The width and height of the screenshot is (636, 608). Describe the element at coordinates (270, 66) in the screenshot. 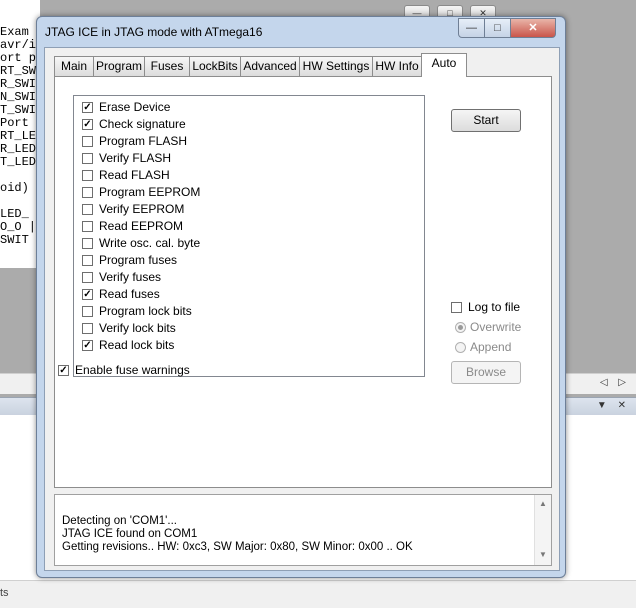

I see `tab-advanced: Advanced` at that location.